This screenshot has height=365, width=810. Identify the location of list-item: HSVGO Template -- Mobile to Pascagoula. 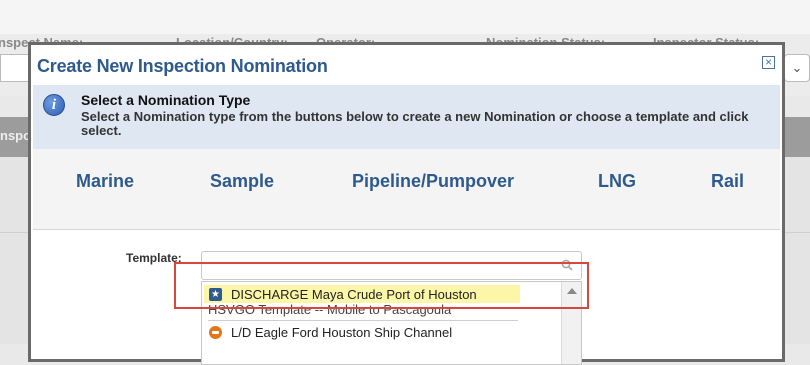
(382, 312).